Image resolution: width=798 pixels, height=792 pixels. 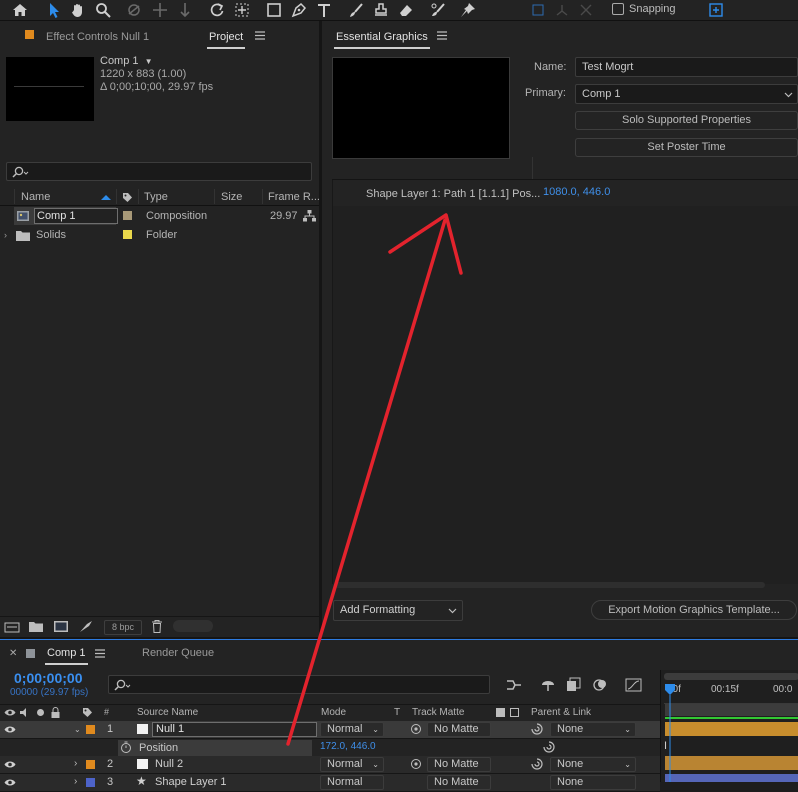 What do you see at coordinates (382, 40) in the screenshot?
I see `tab-essential-graphics: Essential Graphics` at bounding box center [382, 40].